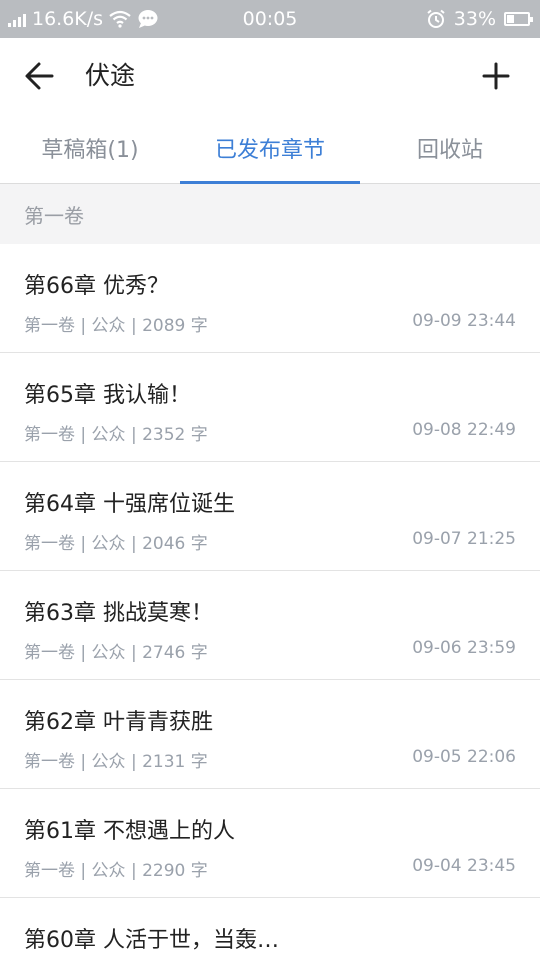  I want to click on volume-header: 第一卷, so click(270, 214).